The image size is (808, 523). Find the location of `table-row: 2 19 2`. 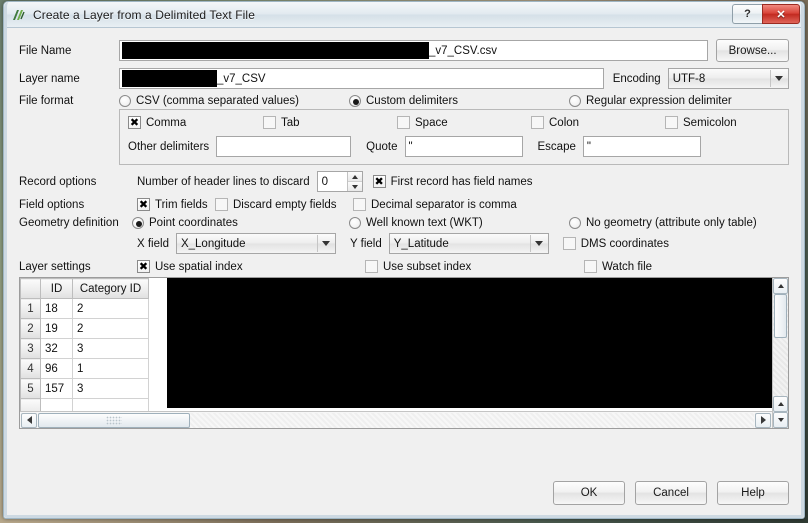

table-row: 2 19 2 is located at coordinates (84, 328).